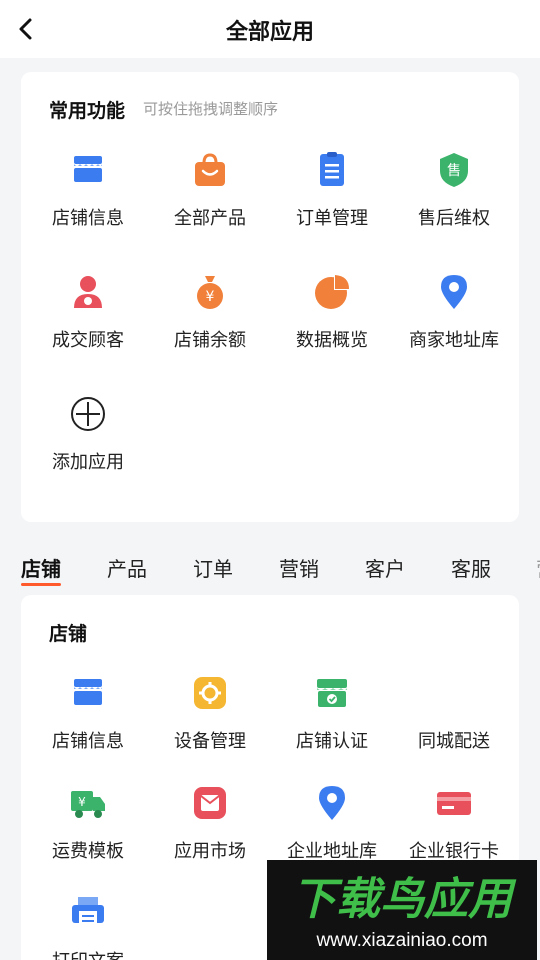 The height and width of the screenshot is (960, 540). I want to click on app-print-copy: 打印文案, so click(88, 926).